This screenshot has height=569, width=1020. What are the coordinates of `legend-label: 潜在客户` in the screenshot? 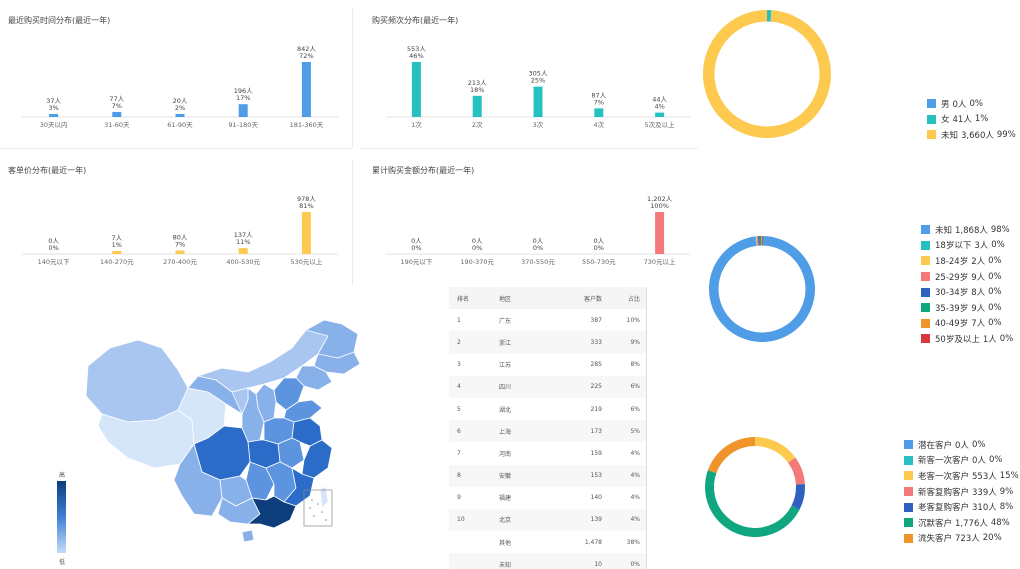 It's located at (935, 445).